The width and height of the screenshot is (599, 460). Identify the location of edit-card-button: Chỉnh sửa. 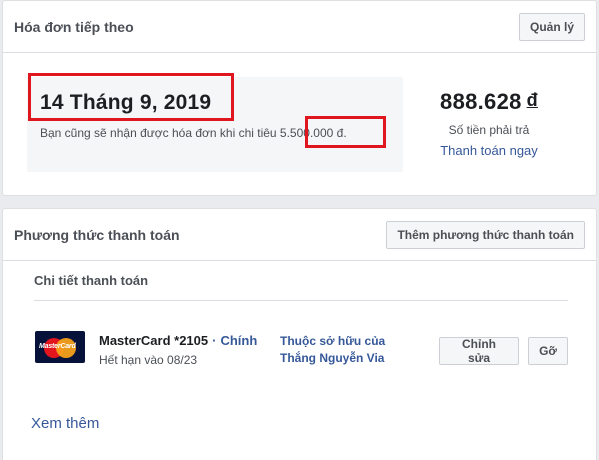
(479, 351).